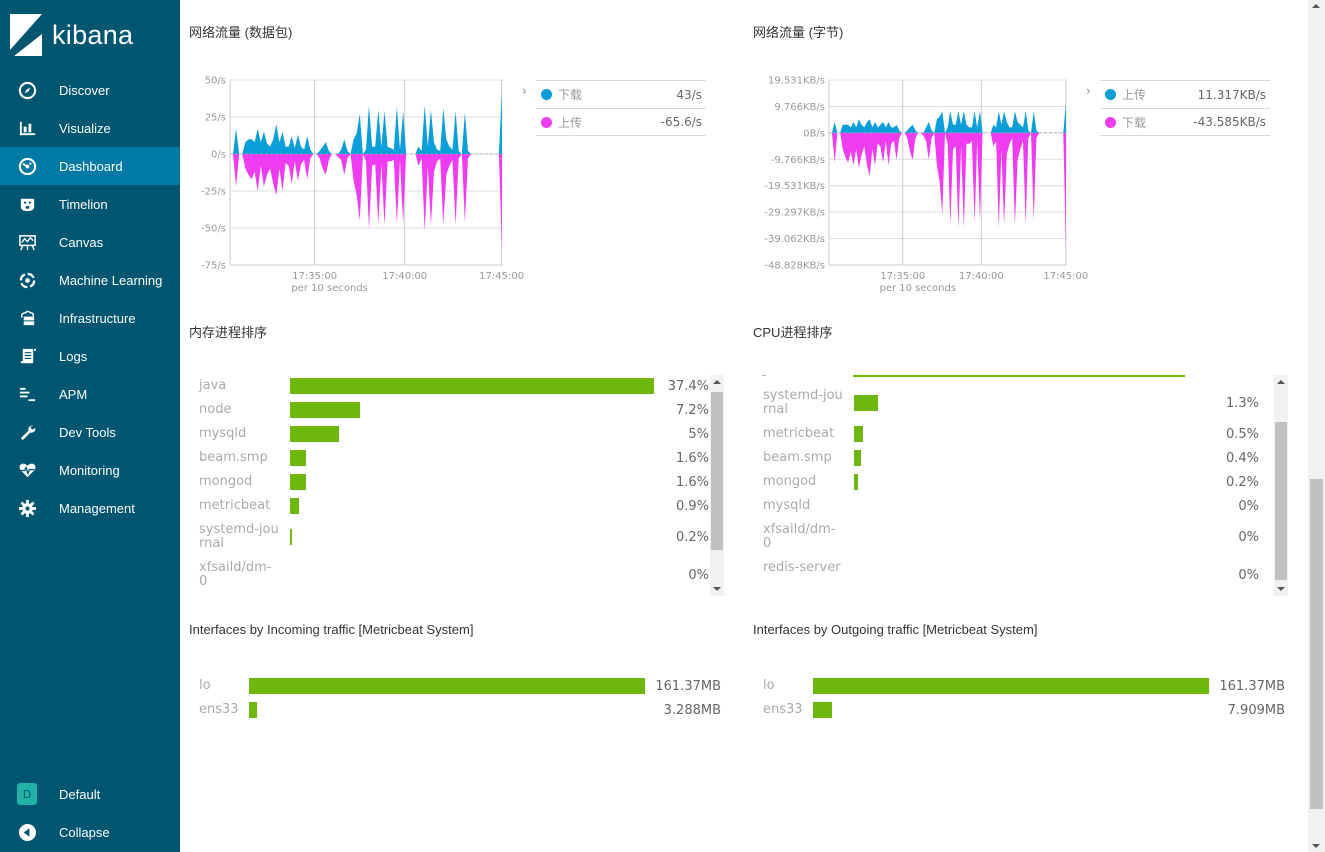 Image resolution: width=1325 pixels, height=852 pixels. I want to click on sidebar-item-label: Visualize, so click(85, 128).